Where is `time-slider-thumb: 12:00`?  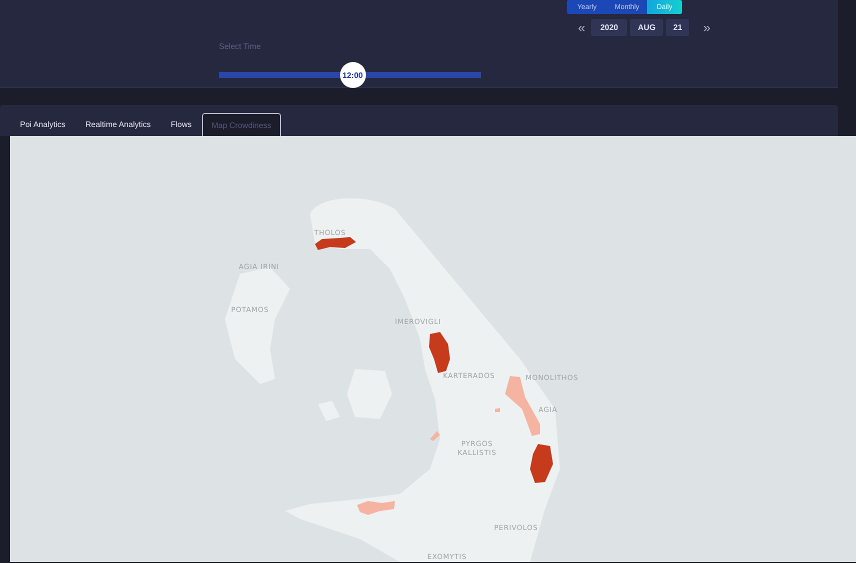 time-slider-thumb: 12:00 is located at coordinates (353, 75).